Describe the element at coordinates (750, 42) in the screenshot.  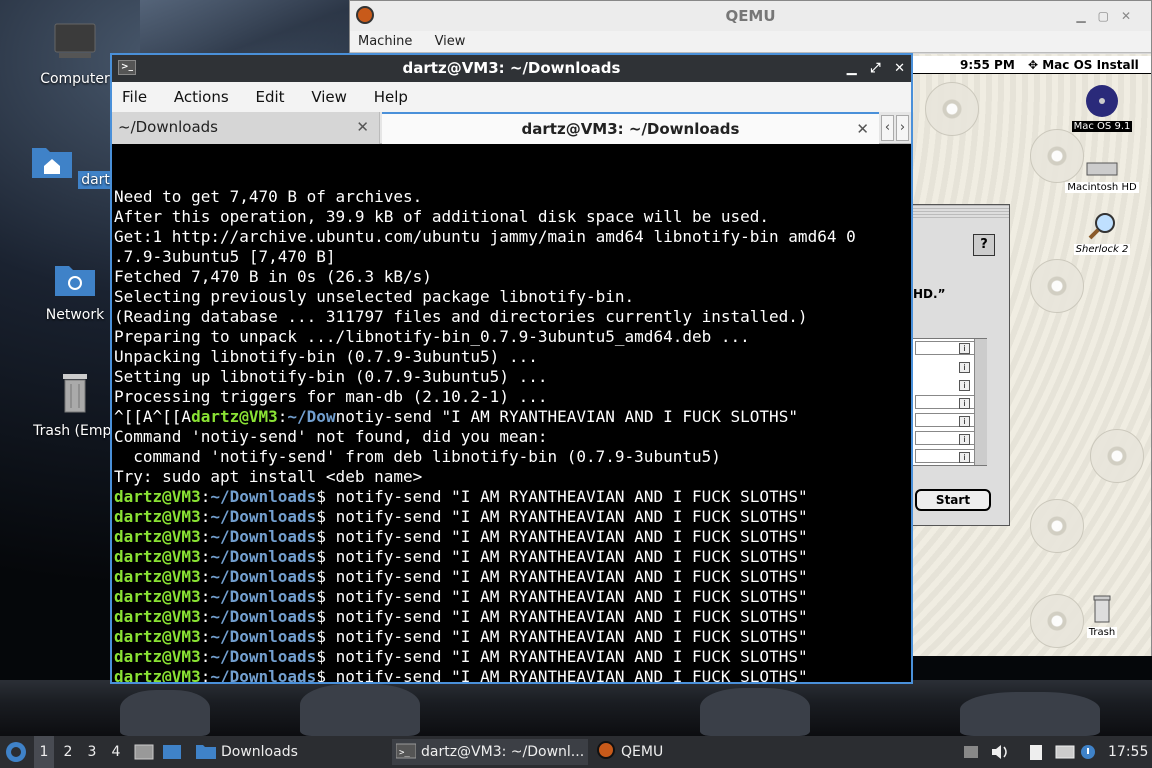
I see `qemu-menubar: Machine View` at that location.